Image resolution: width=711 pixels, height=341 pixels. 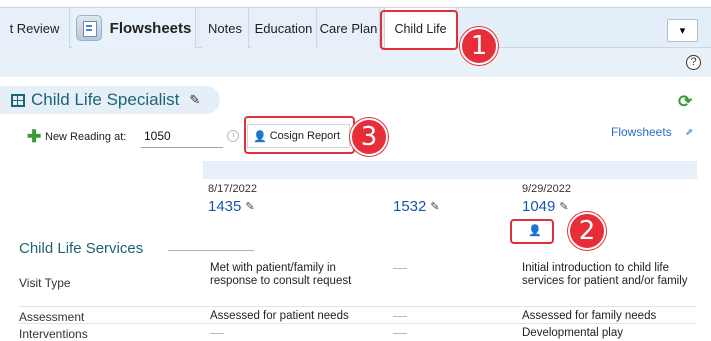 What do you see at coordinates (355, 62) in the screenshot?
I see `sub-toolbar` at bounding box center [355, 62].